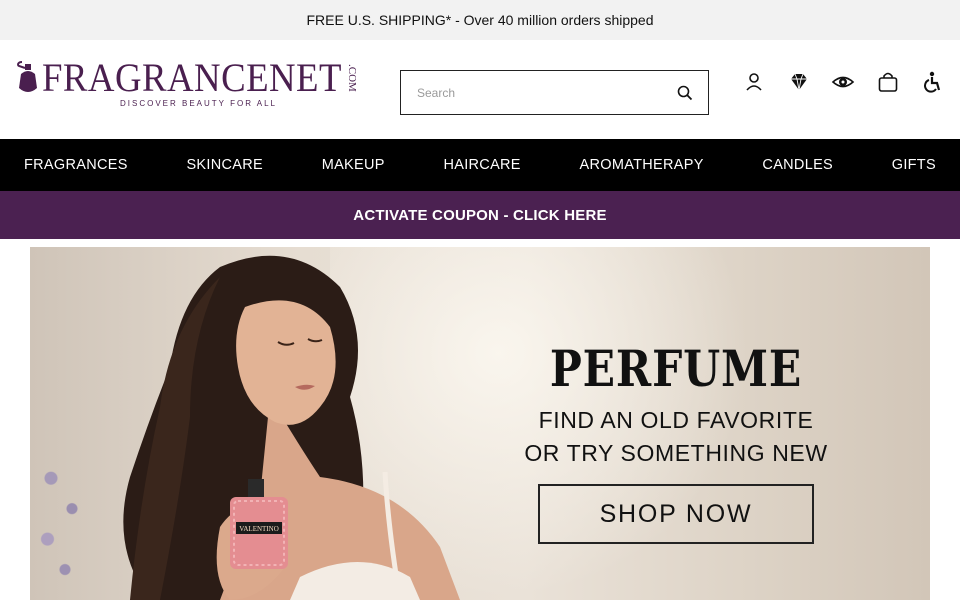 This screenshot has height=600, width=960. I want to click on shopping-bag-icon, so click(888, 82).